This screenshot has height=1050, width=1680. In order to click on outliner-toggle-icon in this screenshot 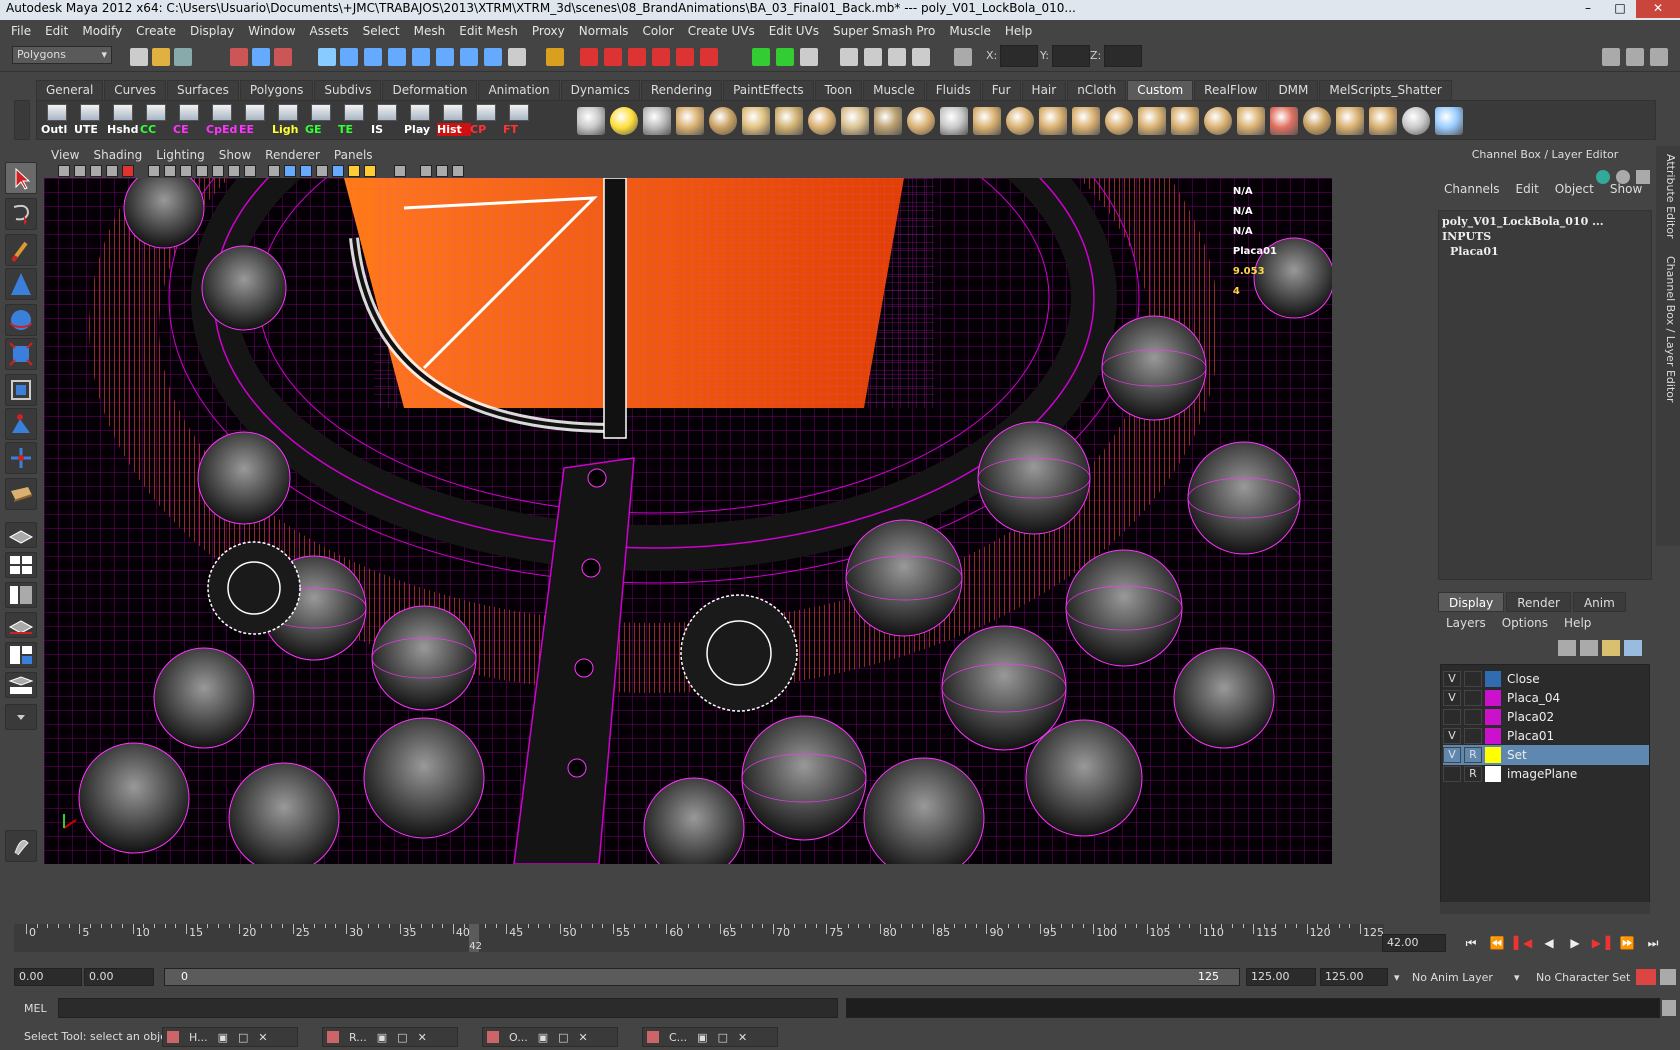, I will do `click(809, 57)`.